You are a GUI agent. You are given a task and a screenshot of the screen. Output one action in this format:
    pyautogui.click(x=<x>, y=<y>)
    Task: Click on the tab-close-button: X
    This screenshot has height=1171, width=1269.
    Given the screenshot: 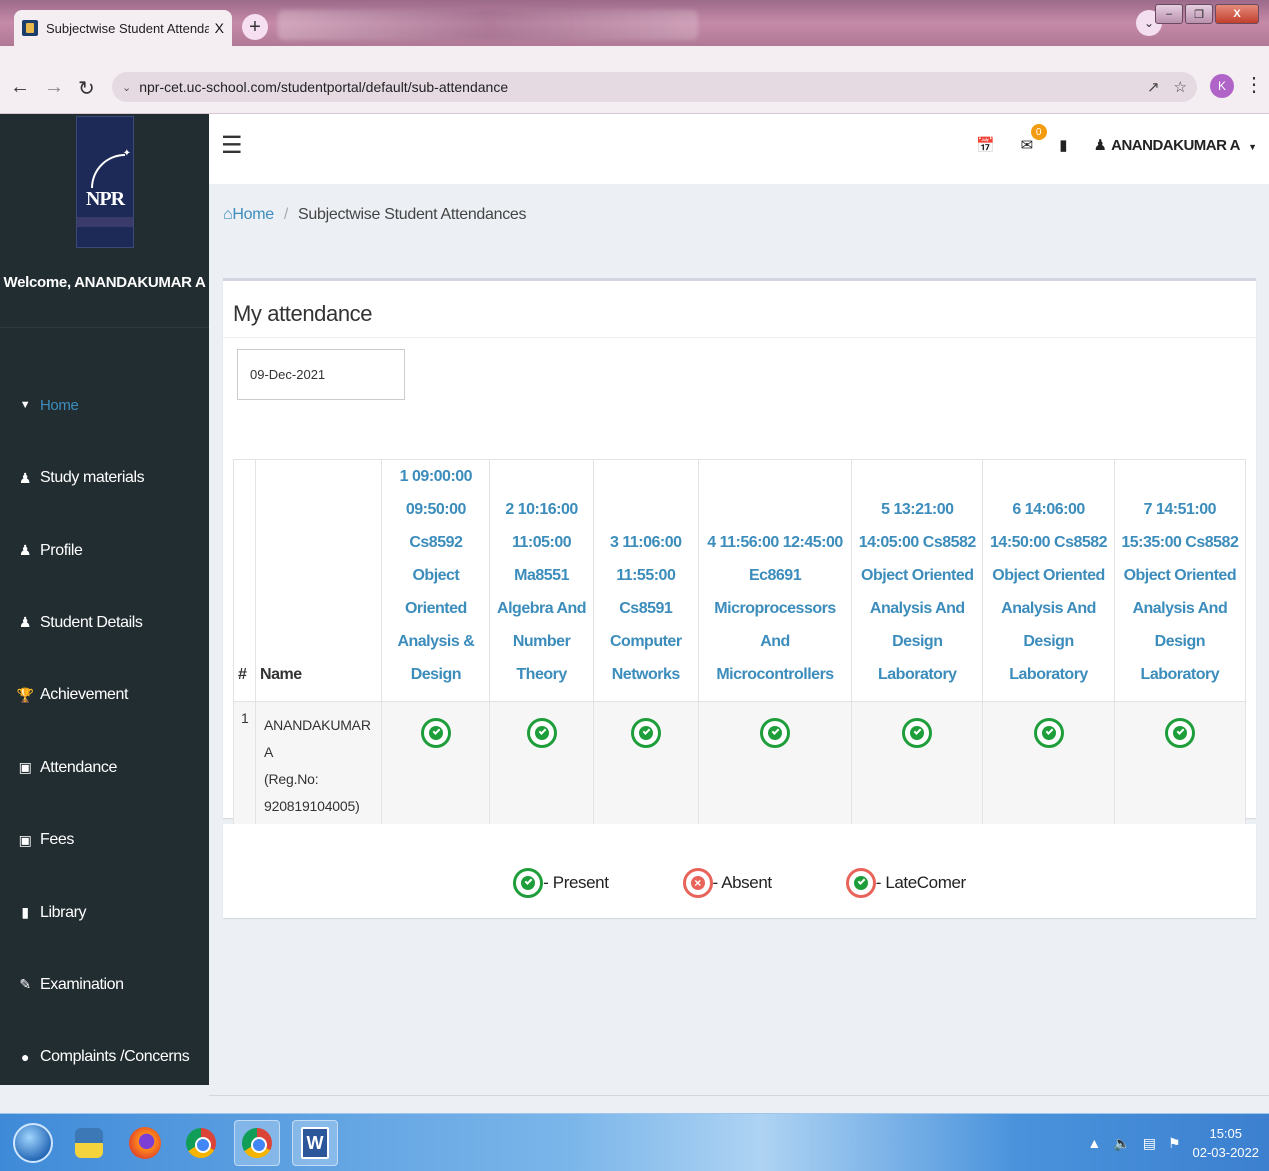 What is the action you would take?
    pyautogui.click(x=219, y=28)
    